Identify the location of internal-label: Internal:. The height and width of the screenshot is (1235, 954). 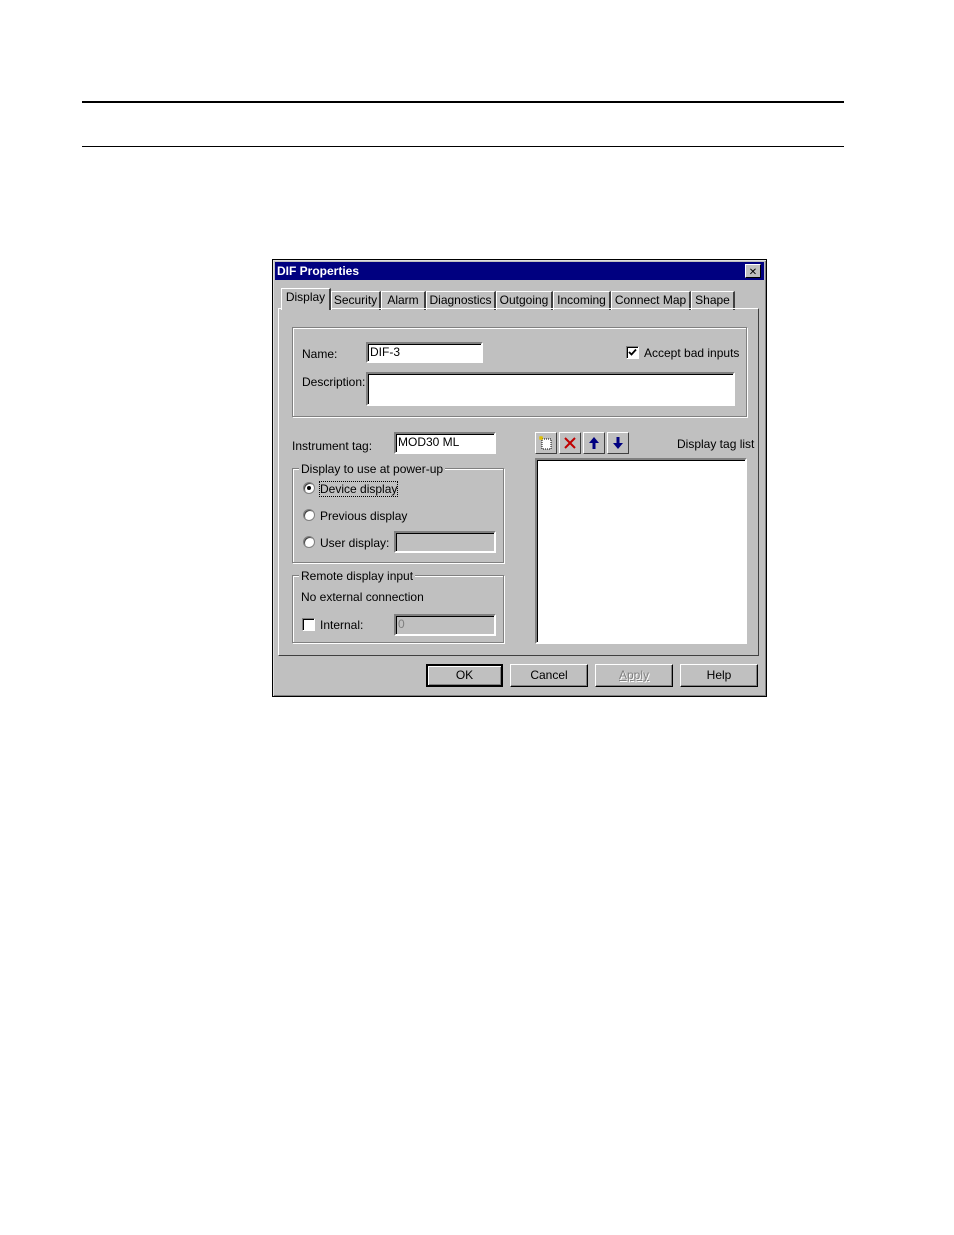
(342, 625).